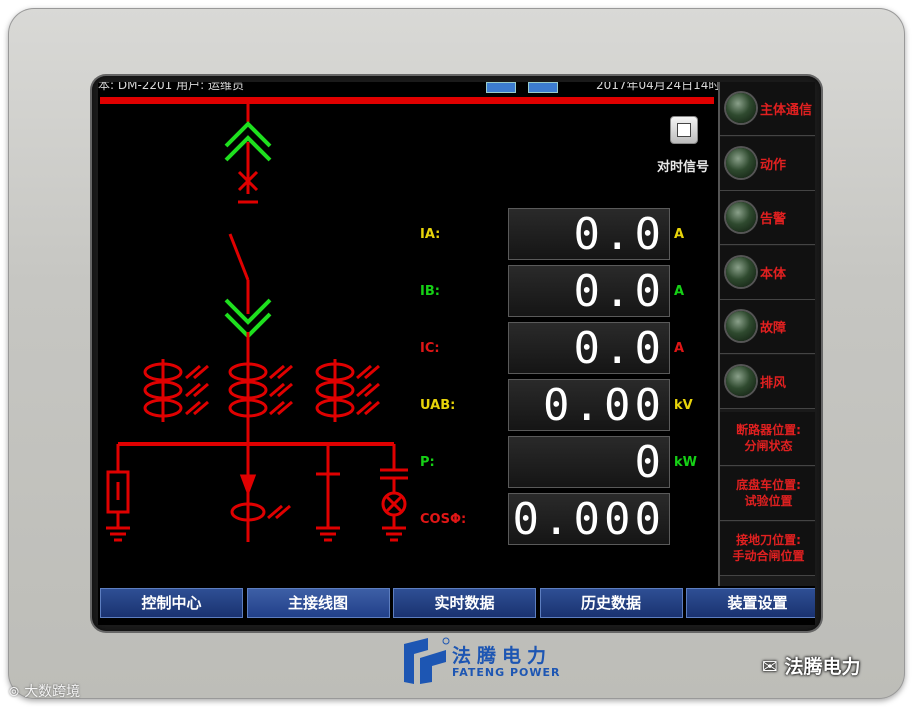 This screenshot has height=707, width=913. Describe the element at coordinates (684, 130) in the screenshot. I see `sync-checkbox-icon` at that location.